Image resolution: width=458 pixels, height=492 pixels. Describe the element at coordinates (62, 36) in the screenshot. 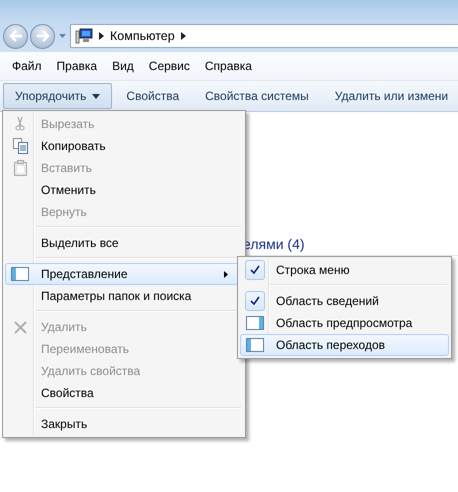

I see `dropdown-arrow-icon` at that location.